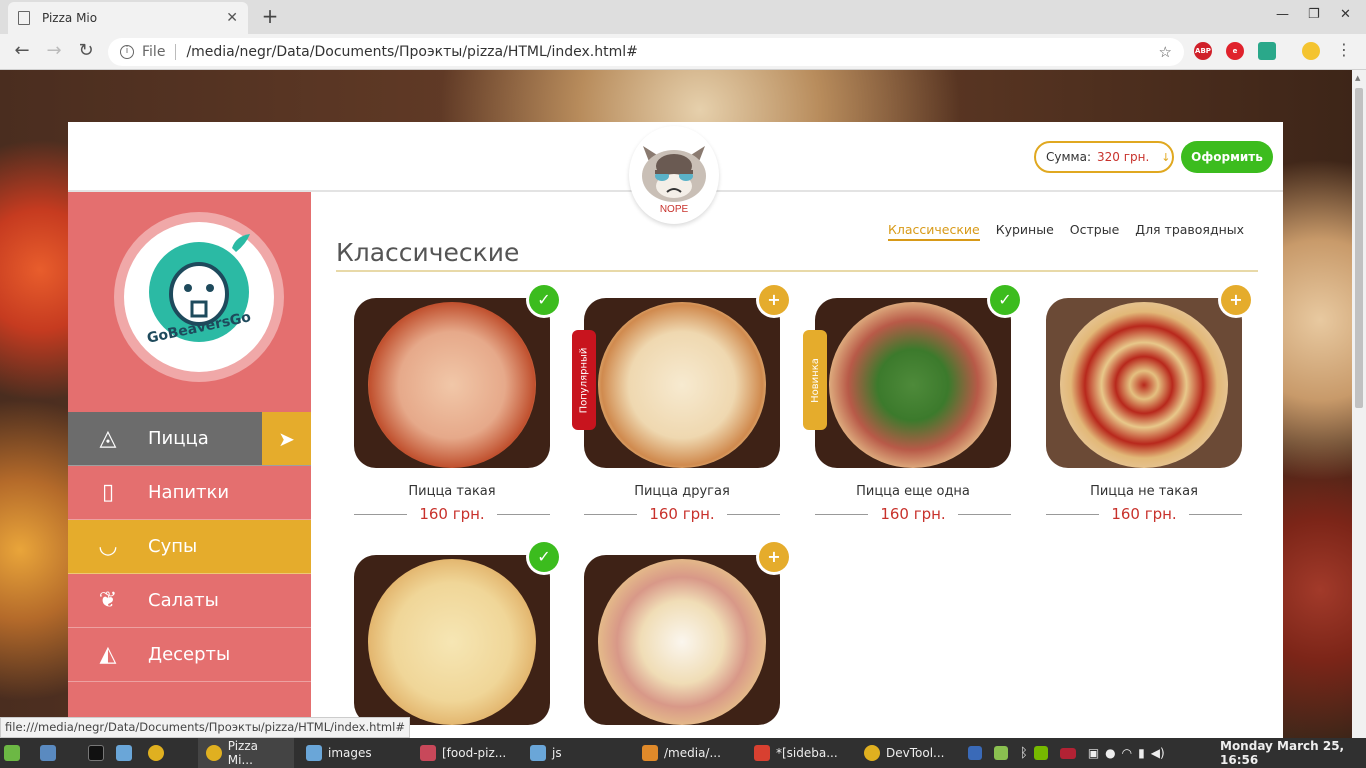 The height and width of the screenshot is (768, 1366). I want to click on product-card: ✓ Пицца еще одна 160 грн., so click(919, 402).